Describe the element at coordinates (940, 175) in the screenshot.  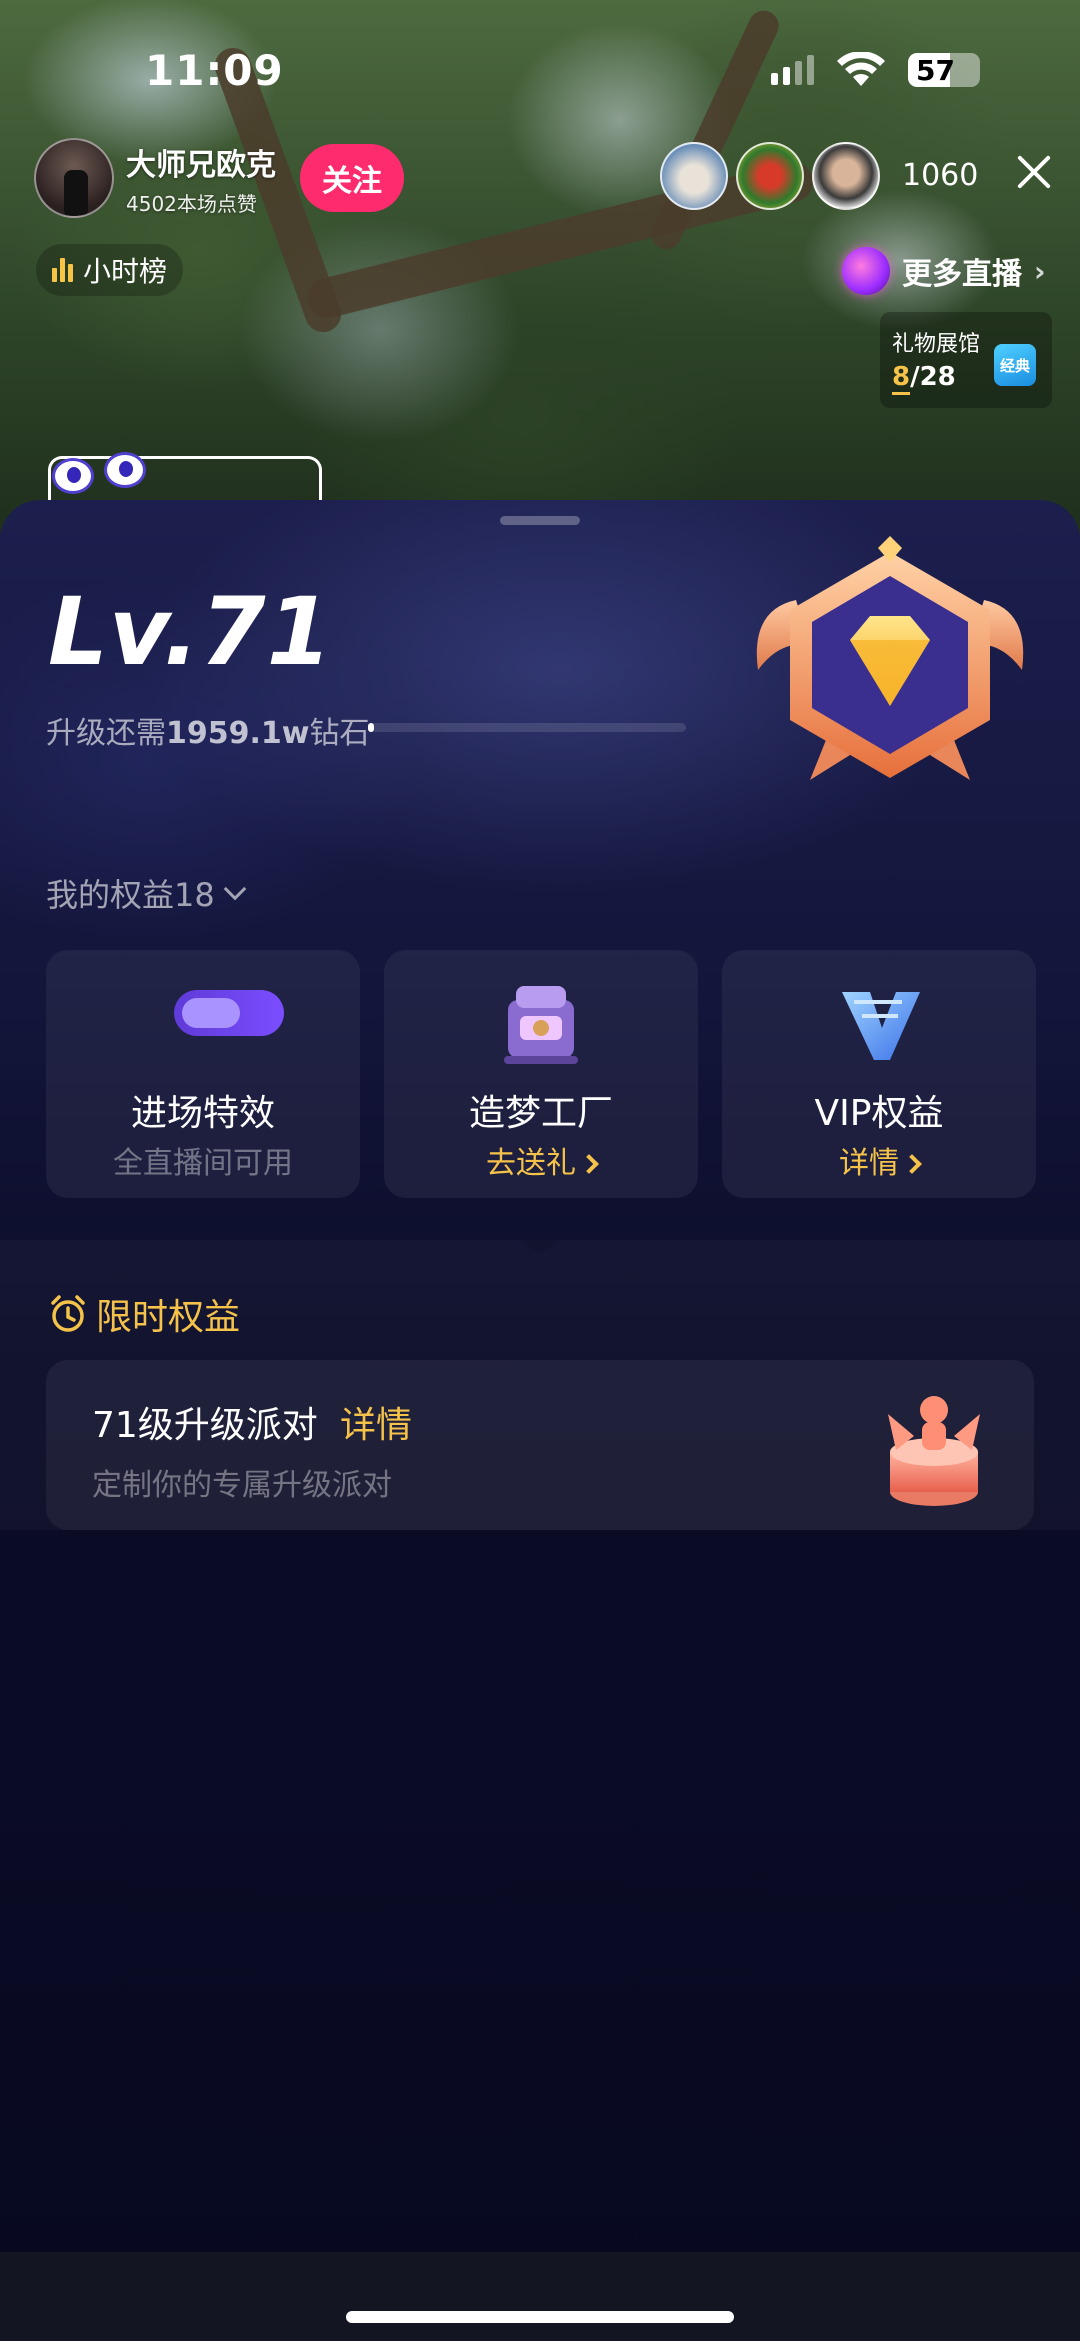
I see `viewer-count: 1060` at that location.